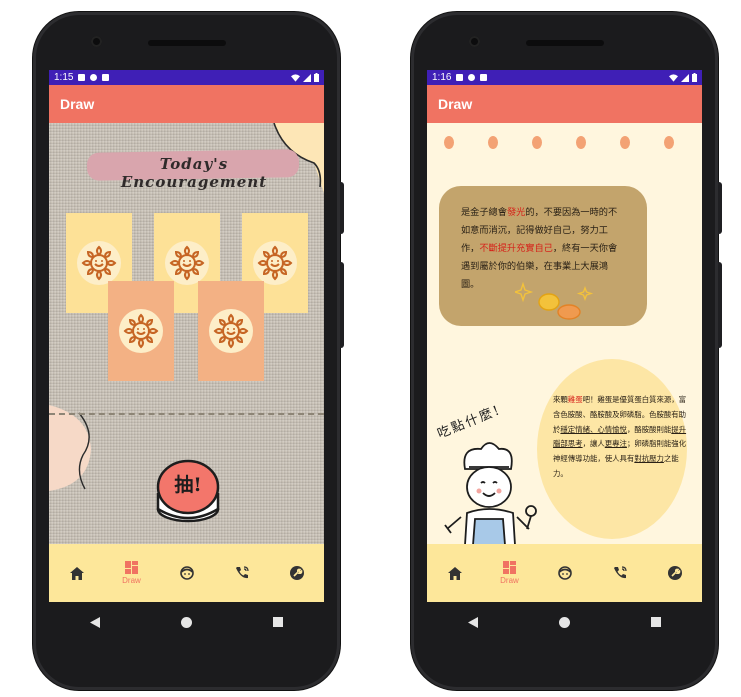 This screenshot has width=741, height=697. I want to click on chef-character-illustration, so click(490, 493).